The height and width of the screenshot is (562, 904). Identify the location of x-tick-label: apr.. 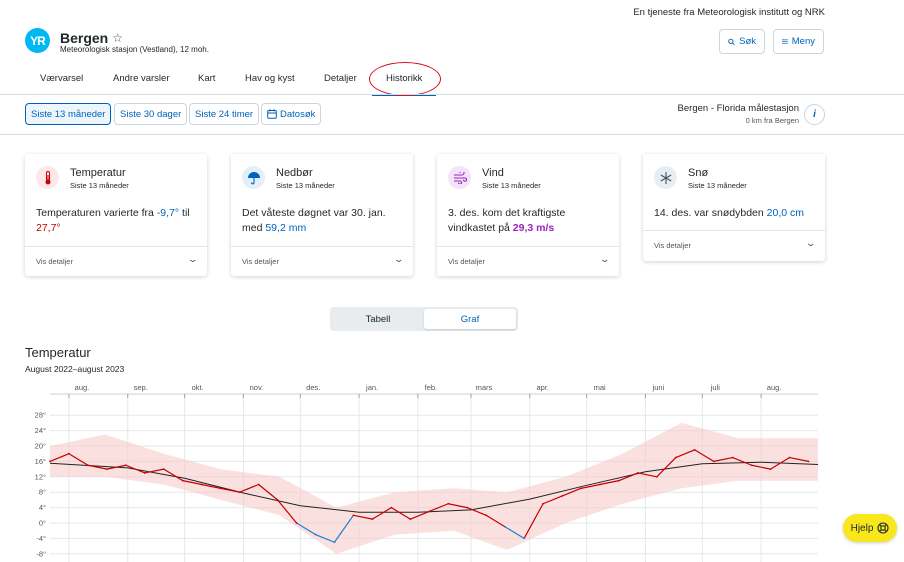
(543, 387).